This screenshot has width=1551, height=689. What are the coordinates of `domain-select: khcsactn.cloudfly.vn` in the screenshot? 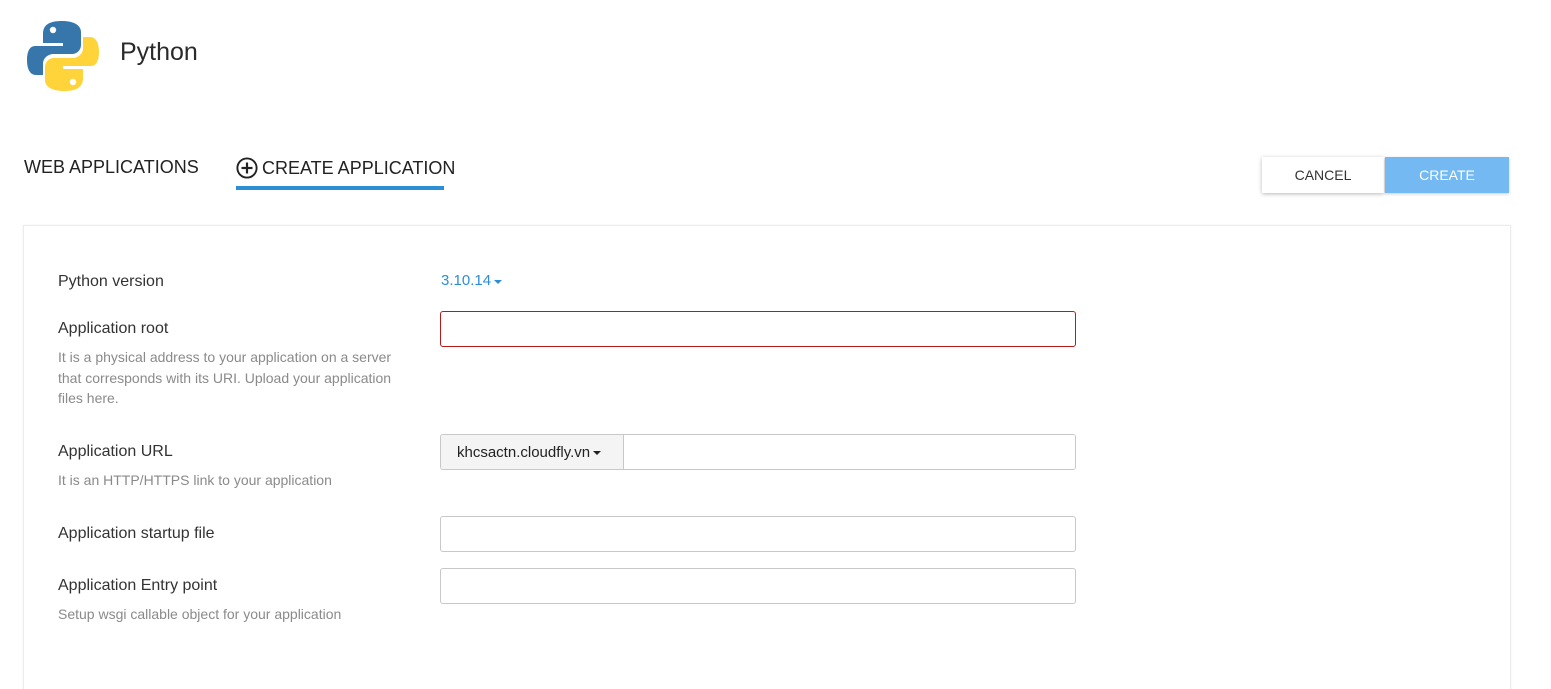 It's located at (532, 452).